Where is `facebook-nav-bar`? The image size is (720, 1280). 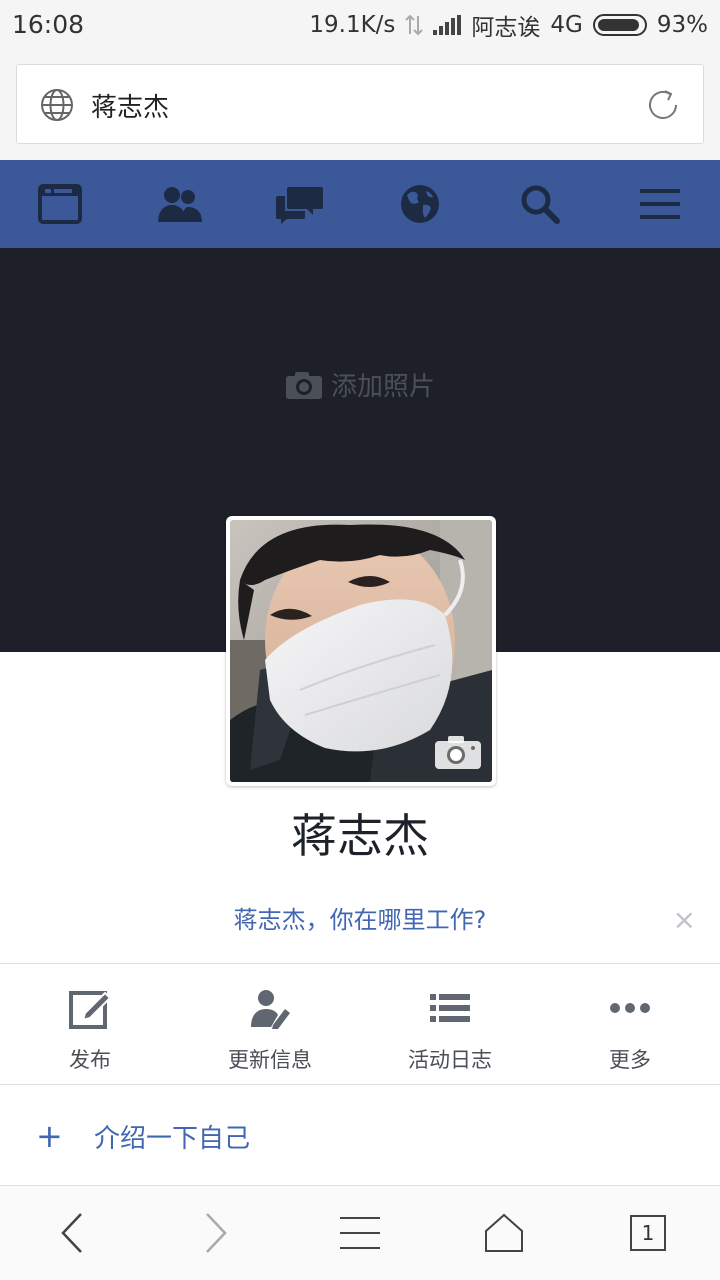 facebook-nav-bar is located at coordinates (360, 204).